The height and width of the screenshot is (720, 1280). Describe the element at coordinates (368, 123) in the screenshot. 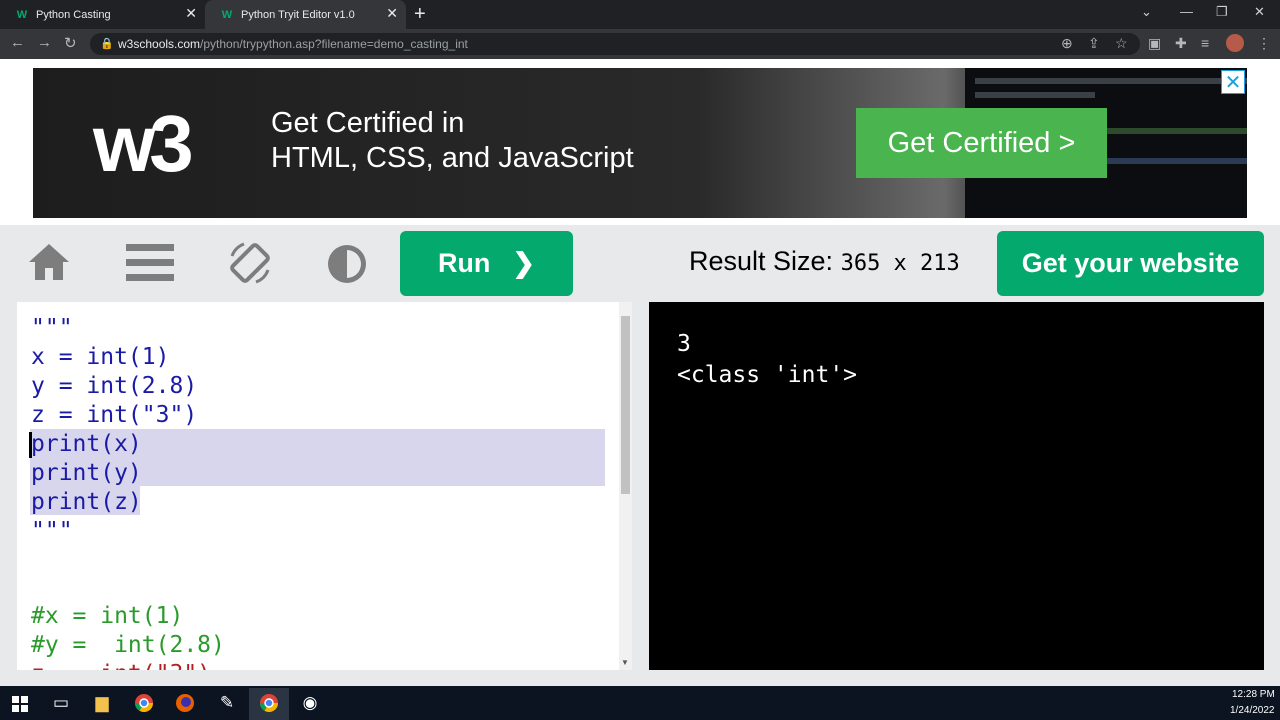

I see `ad-headline-line1: Get Certified in` at that location.